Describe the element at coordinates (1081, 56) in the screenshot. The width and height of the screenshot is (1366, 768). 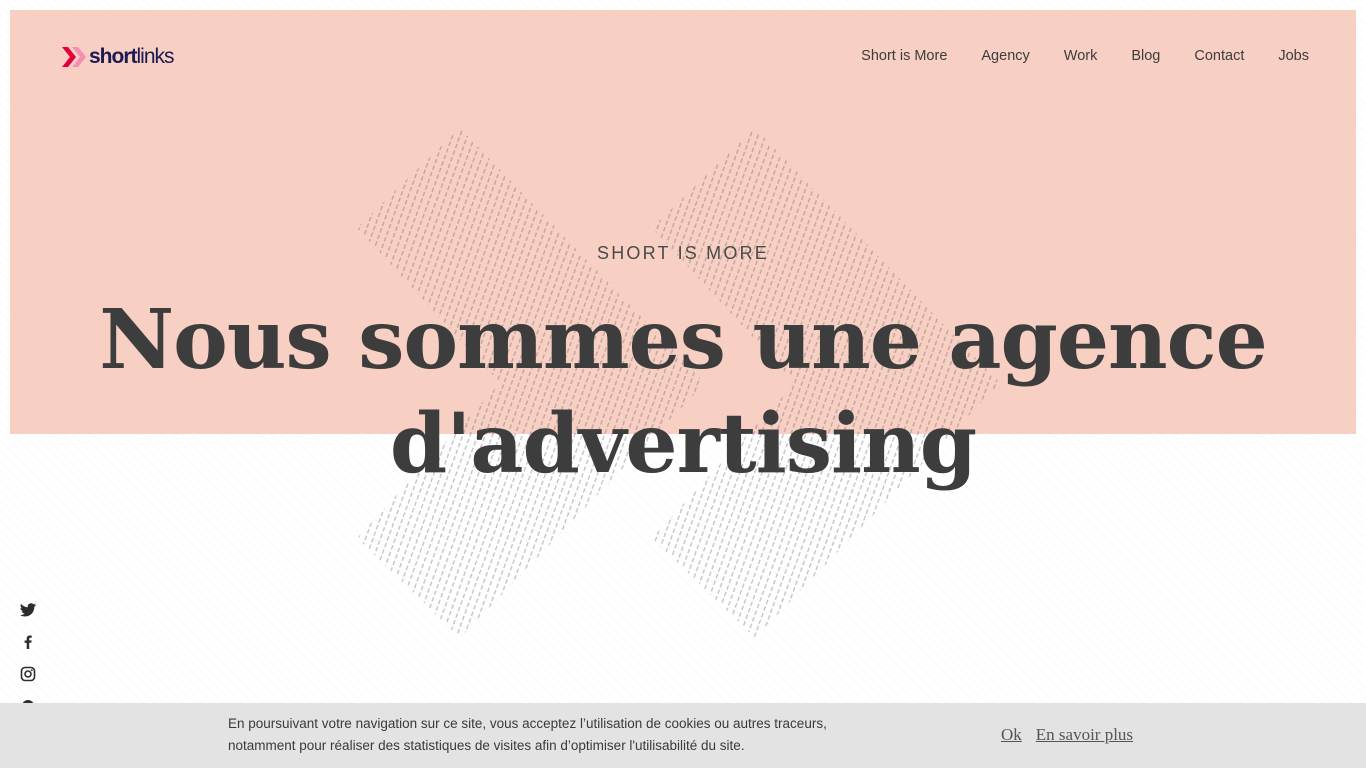
I see `nav-item-work: Work` at that location.